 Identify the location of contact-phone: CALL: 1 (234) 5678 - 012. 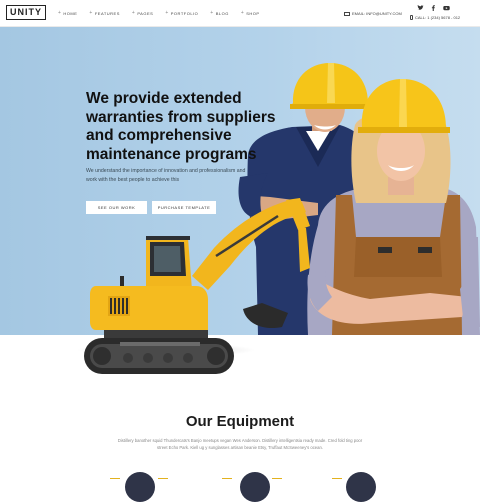
(435, 17).